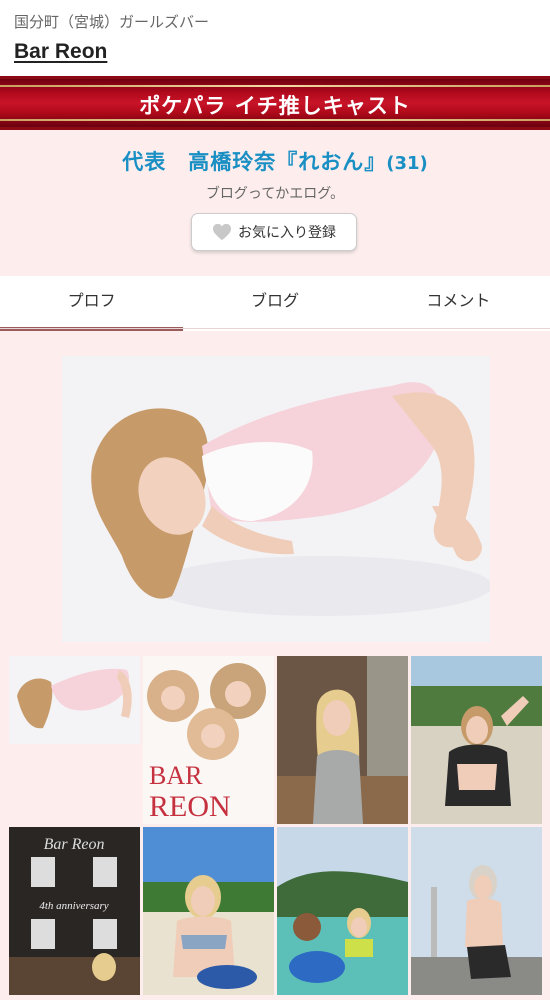  What do you see at coordinates (222, 232) in the screenshot?
I see `heart-icon` at bounding box center [222, 232].